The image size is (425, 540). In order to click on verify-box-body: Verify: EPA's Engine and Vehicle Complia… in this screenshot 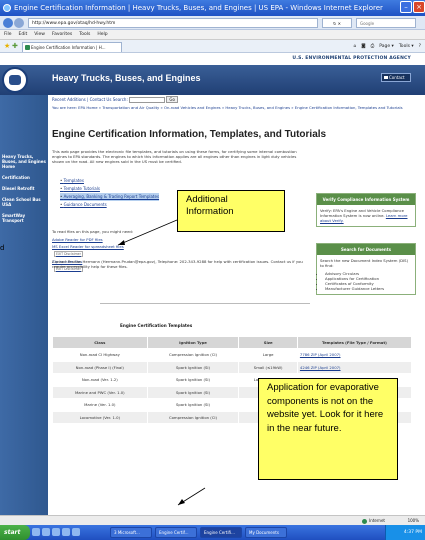, I will do `click(366, 215)`.